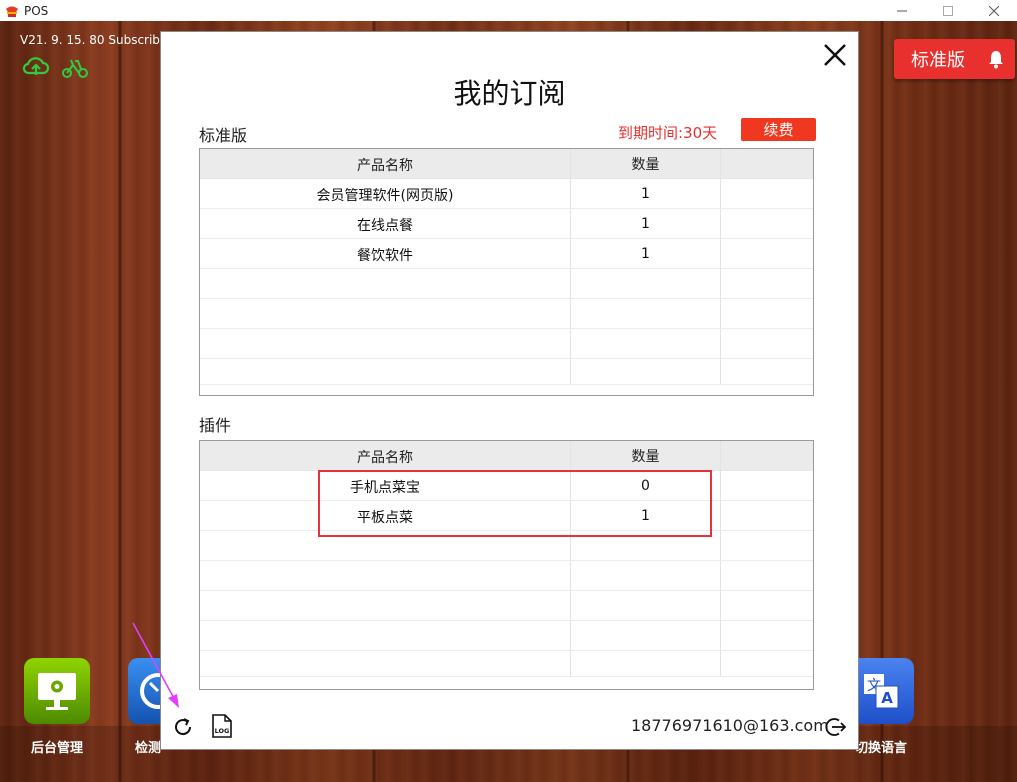 This screenshot has width=1017, height=782. What do you see at coordinates (385, 253) in the screenshot?
I see `product-name: 餐饮软件` at bounding box center [385, 253].